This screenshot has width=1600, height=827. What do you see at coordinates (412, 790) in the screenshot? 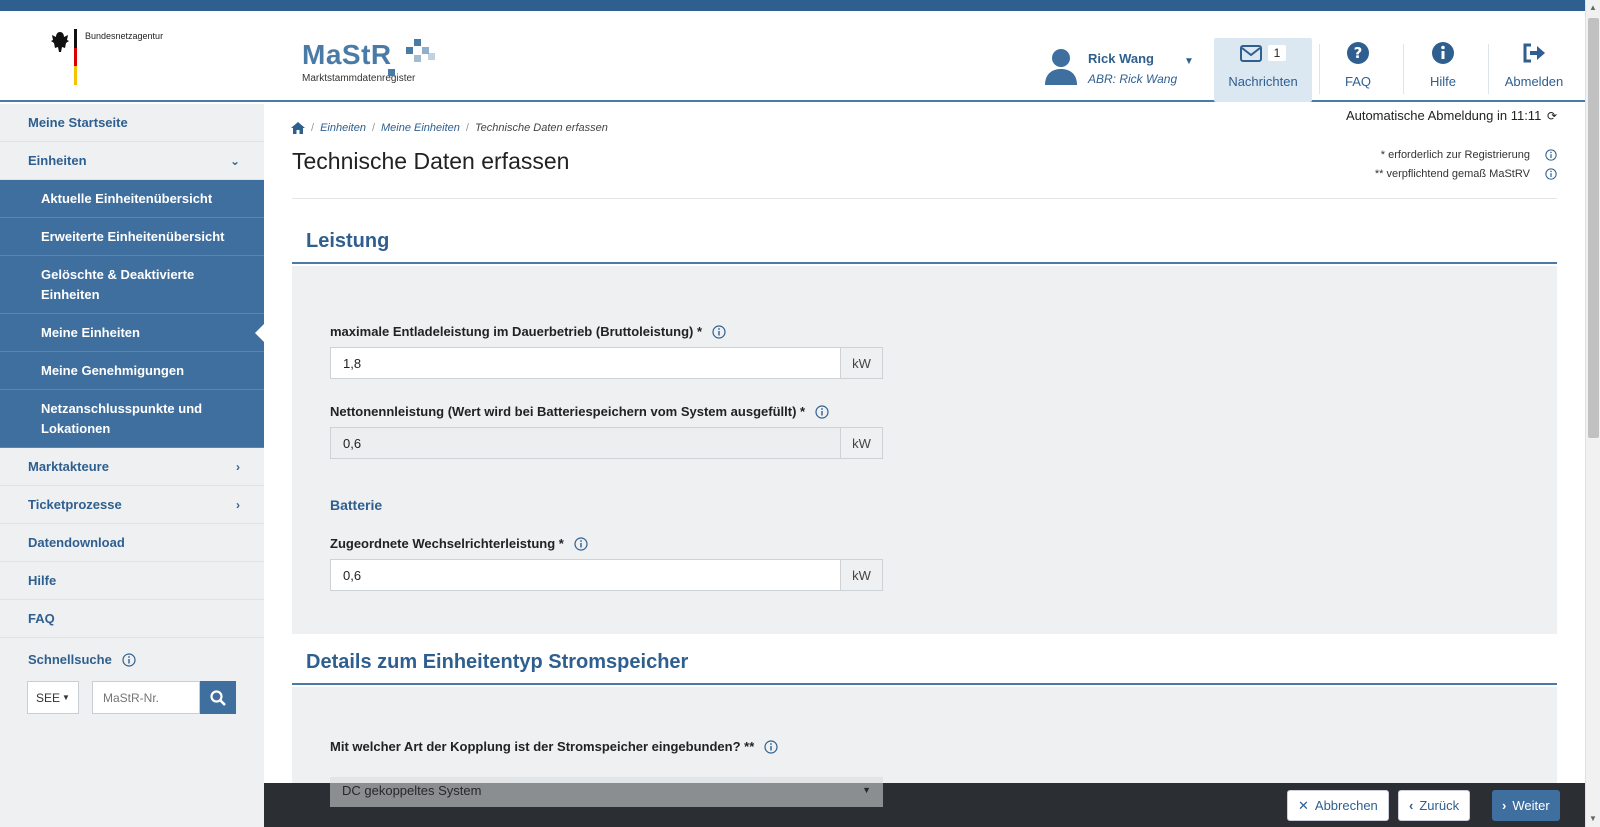
I see `select-value: DC gekoppeltes System` at bounding box center [412, 790].